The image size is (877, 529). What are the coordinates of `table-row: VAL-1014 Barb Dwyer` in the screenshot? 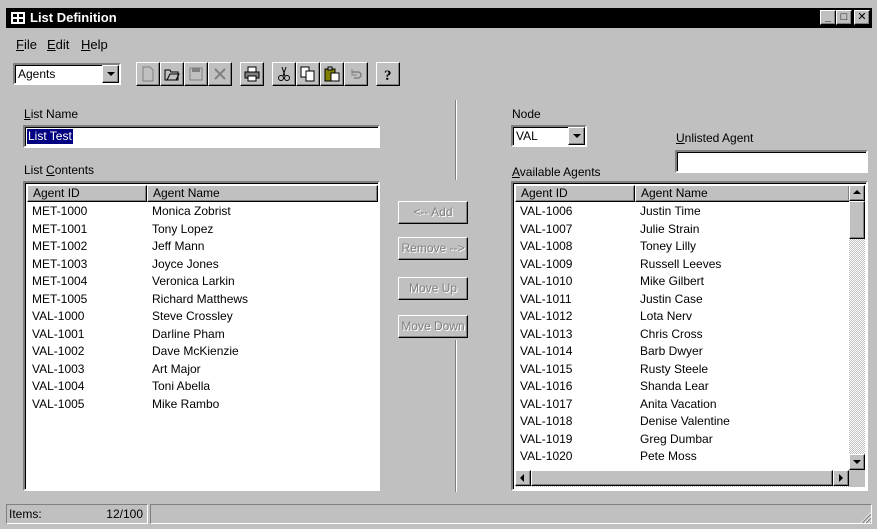 It's located at (681, 352).